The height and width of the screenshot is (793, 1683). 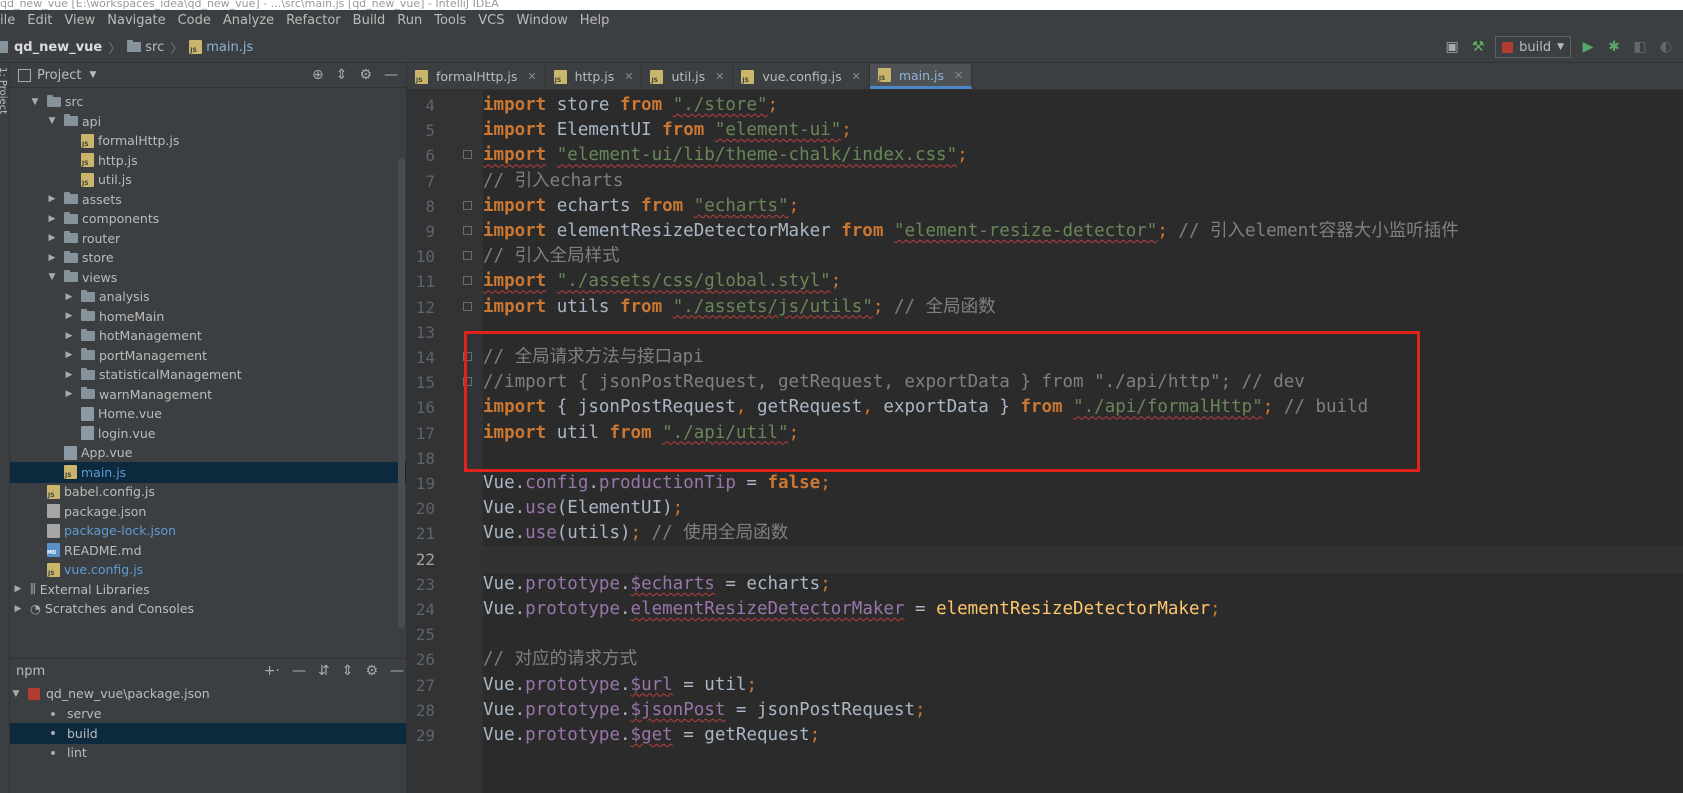 I want to click on menu-item: ile, so click(x=10, y=21).